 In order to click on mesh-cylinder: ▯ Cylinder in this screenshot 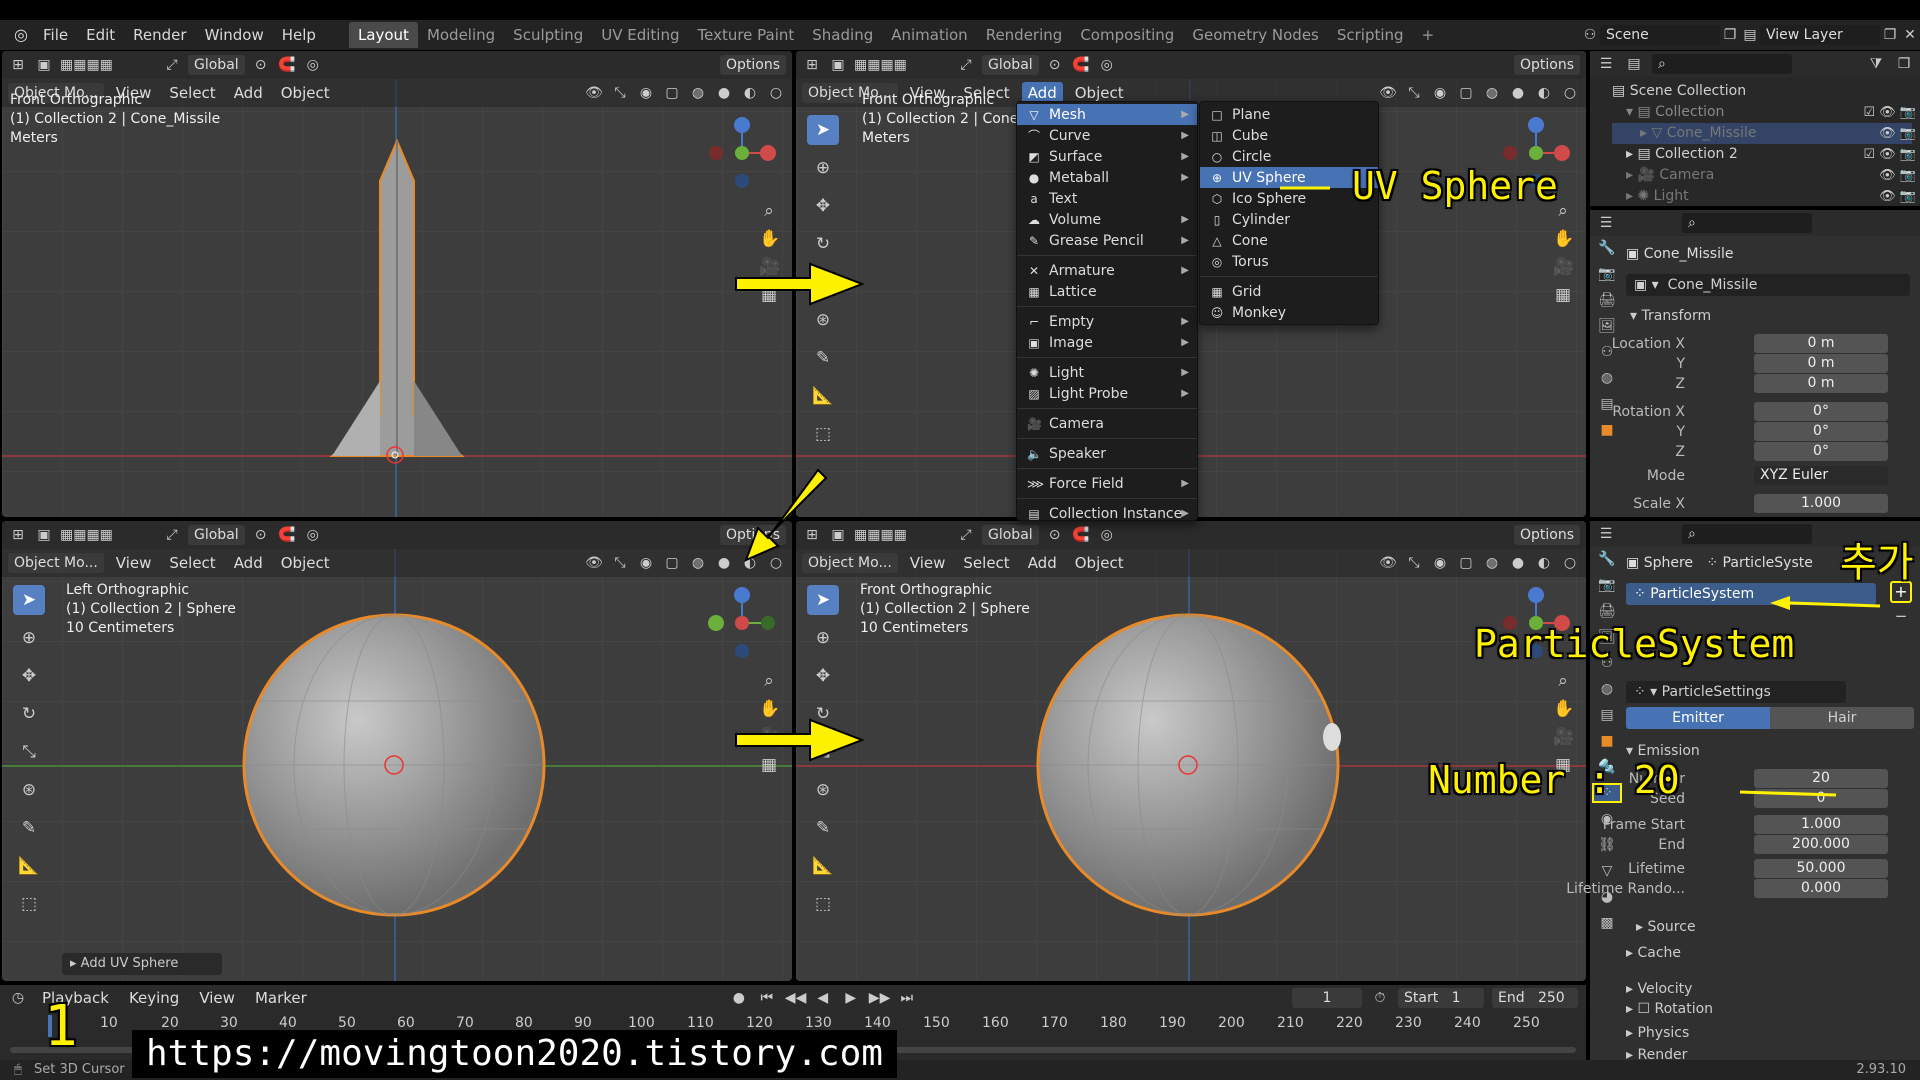, I will do `click(1289, 219)`.